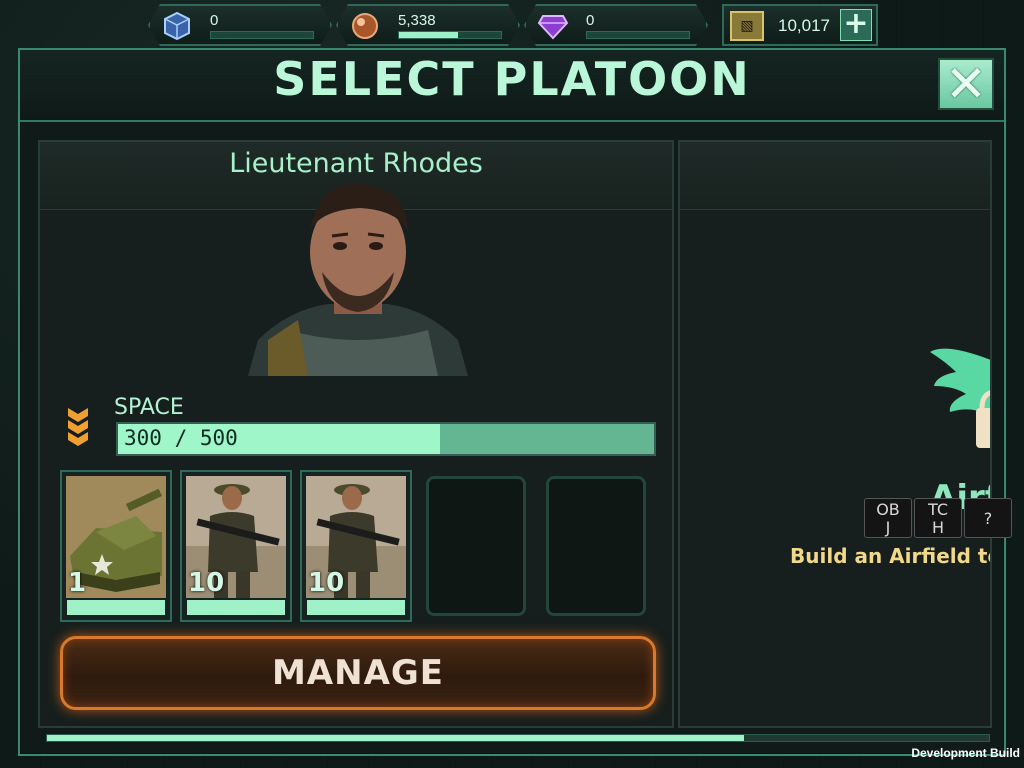  What do you see at coordinates (240, 25) in the screenshot?
I see `resource-cube: 0` at bounding box center [240, 25].